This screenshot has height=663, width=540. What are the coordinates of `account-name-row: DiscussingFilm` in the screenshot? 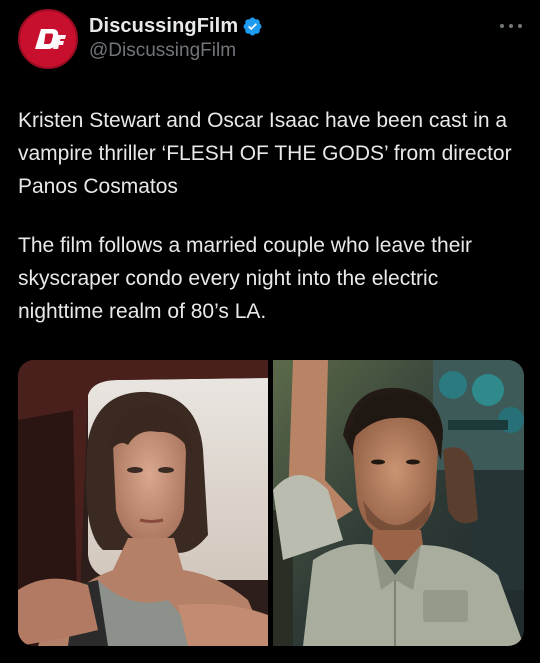 It's located at (176, 26).